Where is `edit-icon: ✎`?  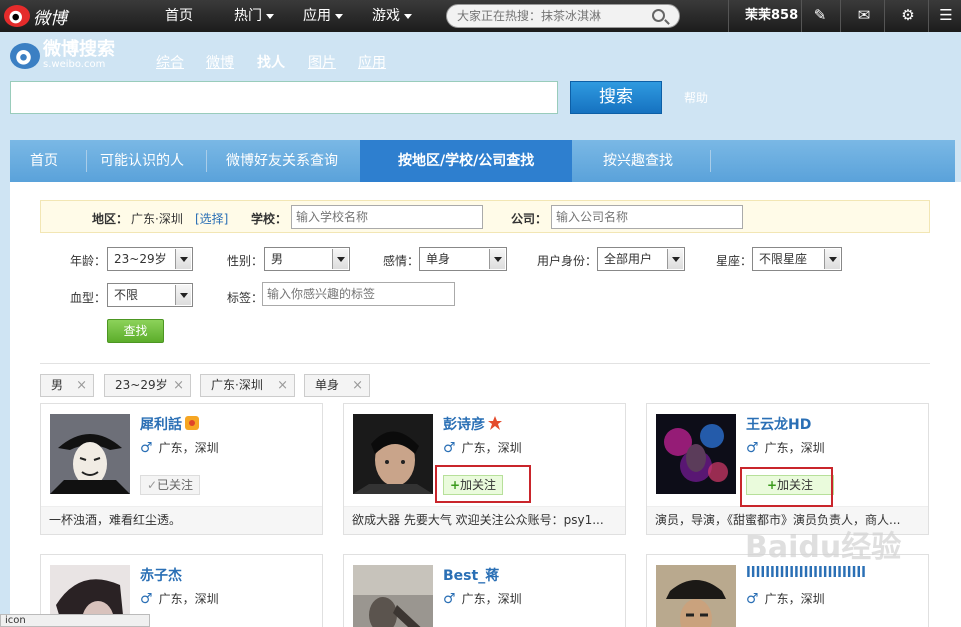 edit-icon: ✎ is located at coordinates (820, 15).